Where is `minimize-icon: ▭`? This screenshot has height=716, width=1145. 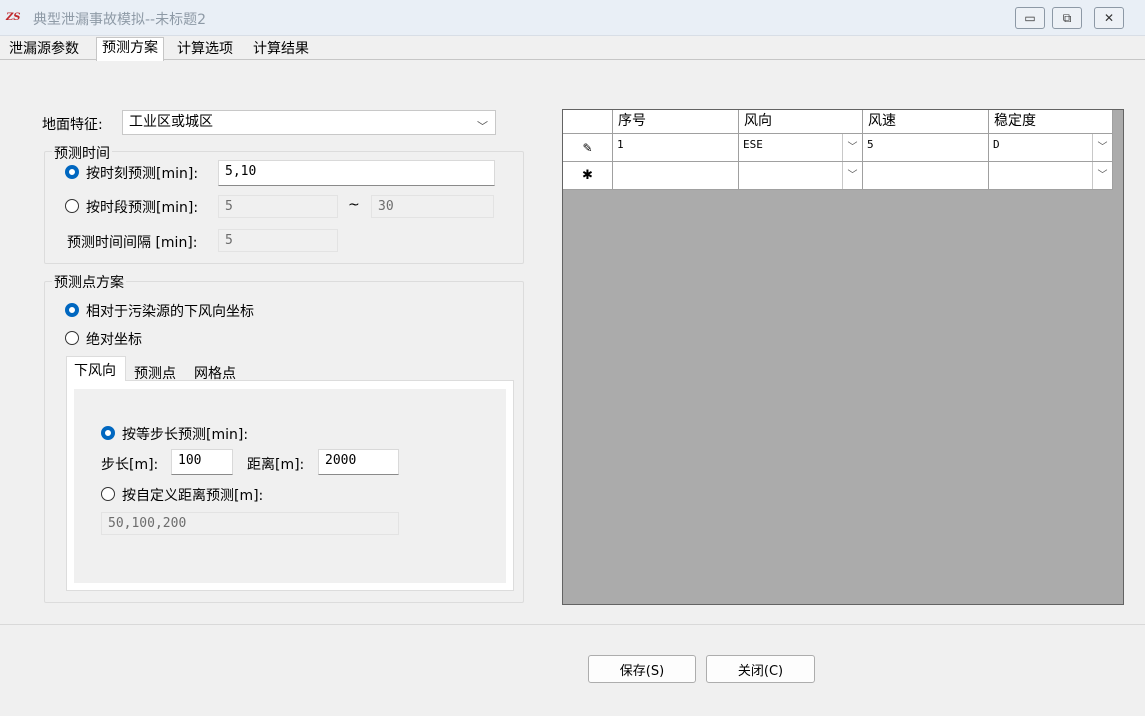
minimize-icon: ▭ is located at coordinates (1030, 18).